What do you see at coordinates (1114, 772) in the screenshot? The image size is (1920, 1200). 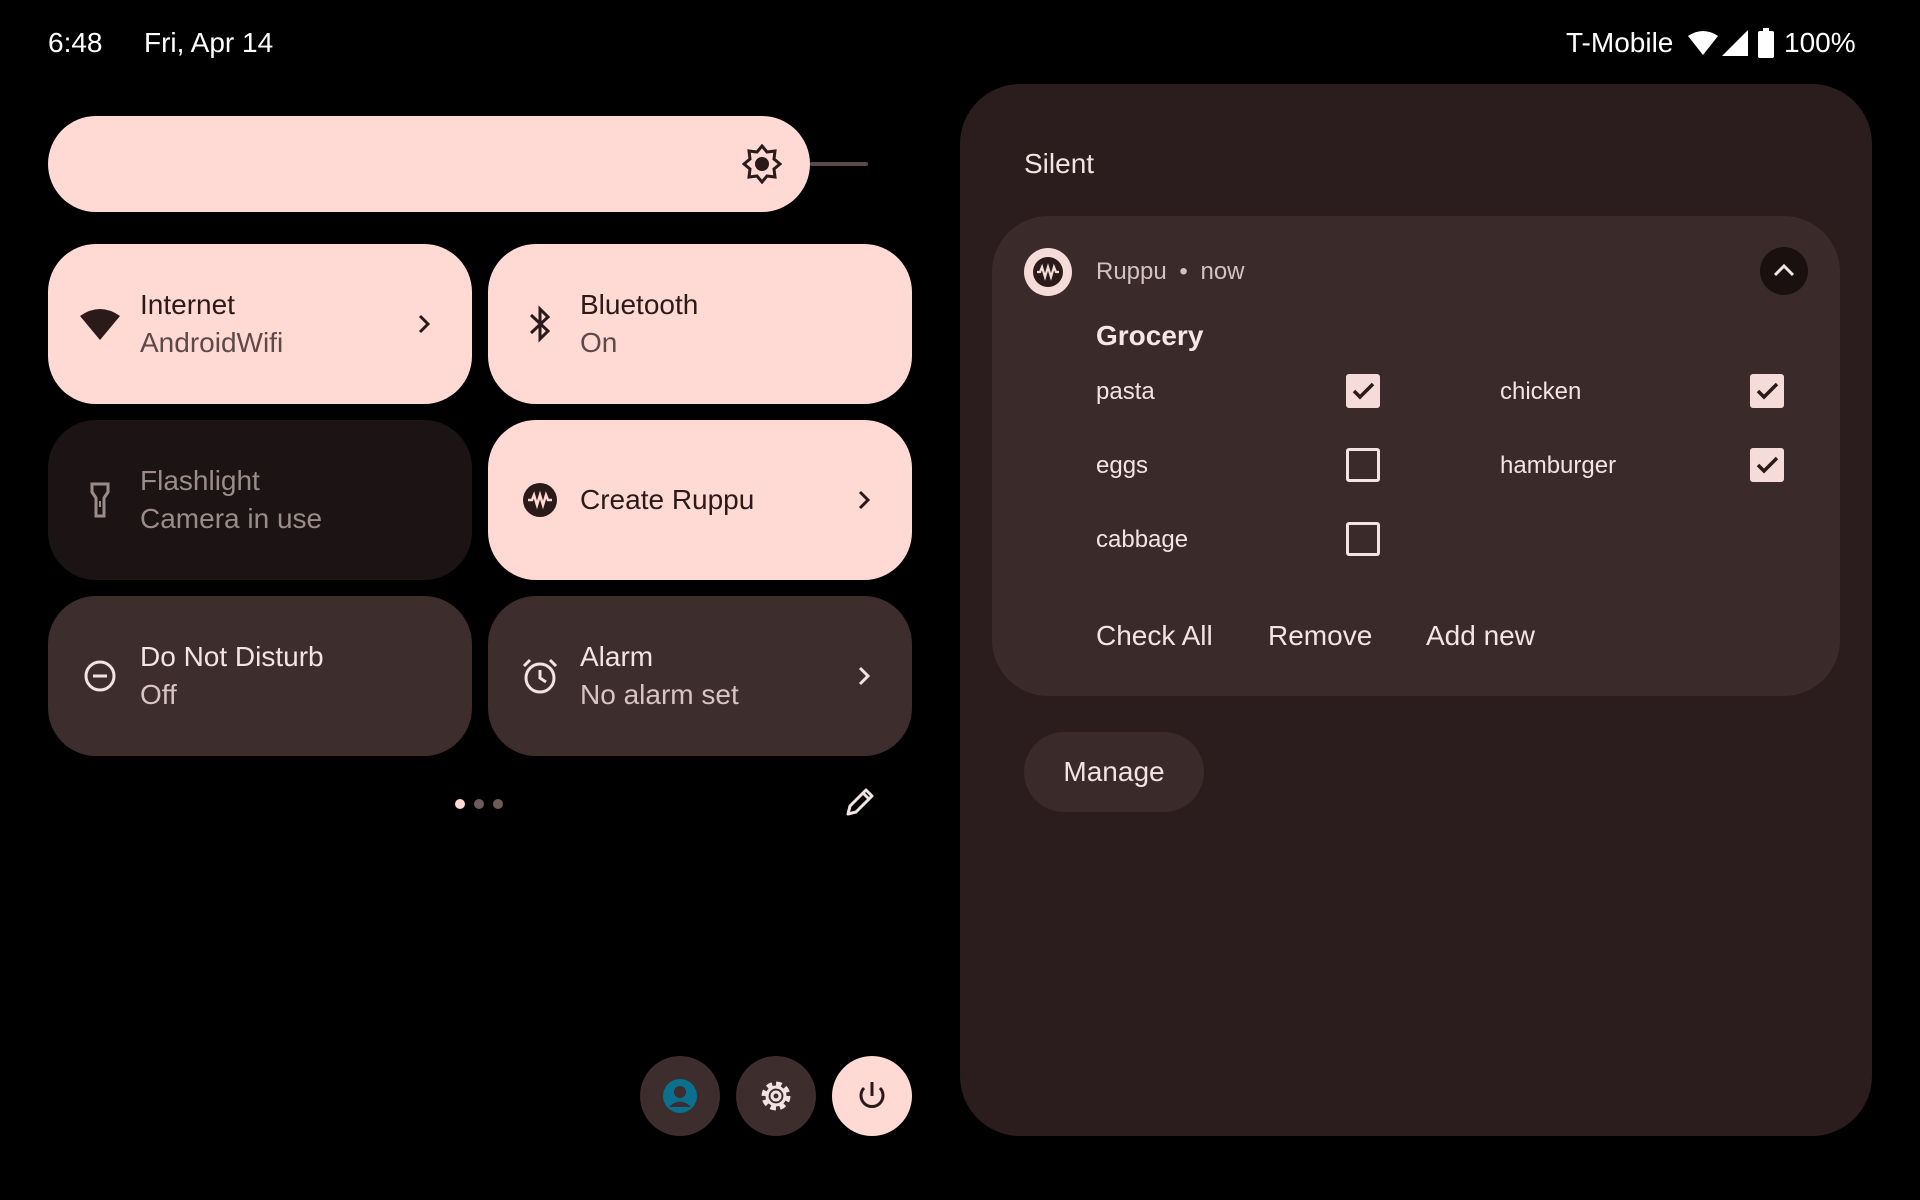 I see `manage-button: Manage` at bounding box center [1114, 772].